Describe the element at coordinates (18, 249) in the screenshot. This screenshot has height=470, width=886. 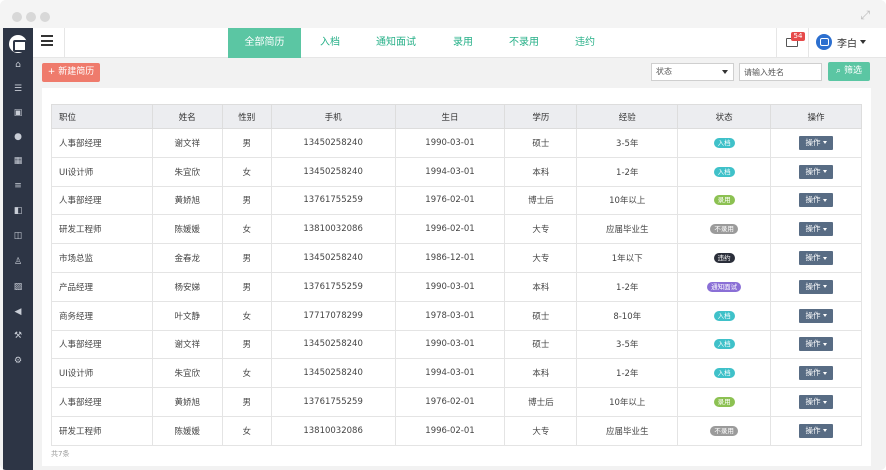
I see `sidebar: ⌂ ☰ ▣ ● ▦ ≡ ◧ ◫ ♙ ▨ ◀ ⚒ ⚙` at that location.